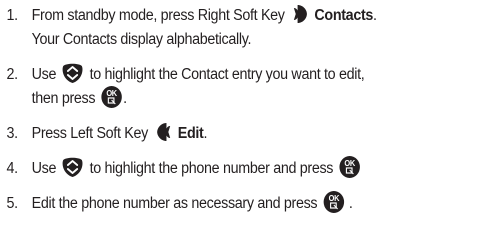 Image resolution: width=478 pixels, height=249 pixels. Describe the element at coordinates (222, 98) in the screenshot. I see `step-2-line-2: then press OK.` at that location.